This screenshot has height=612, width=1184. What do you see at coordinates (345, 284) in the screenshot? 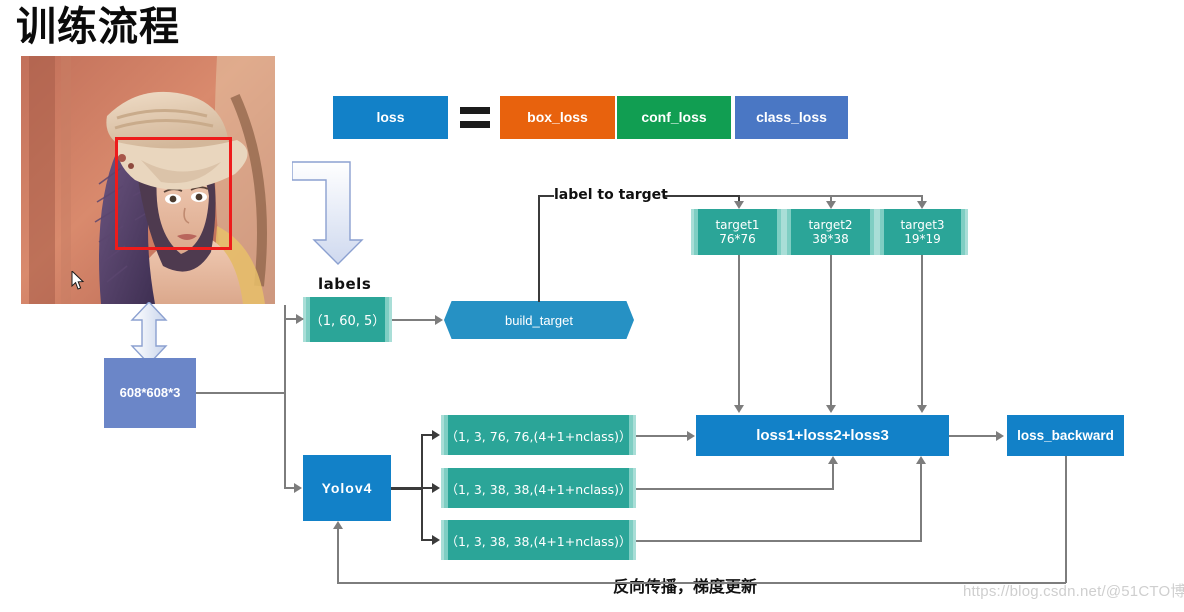
I see `labels-caption: labels` at bounding box center [345, 284].